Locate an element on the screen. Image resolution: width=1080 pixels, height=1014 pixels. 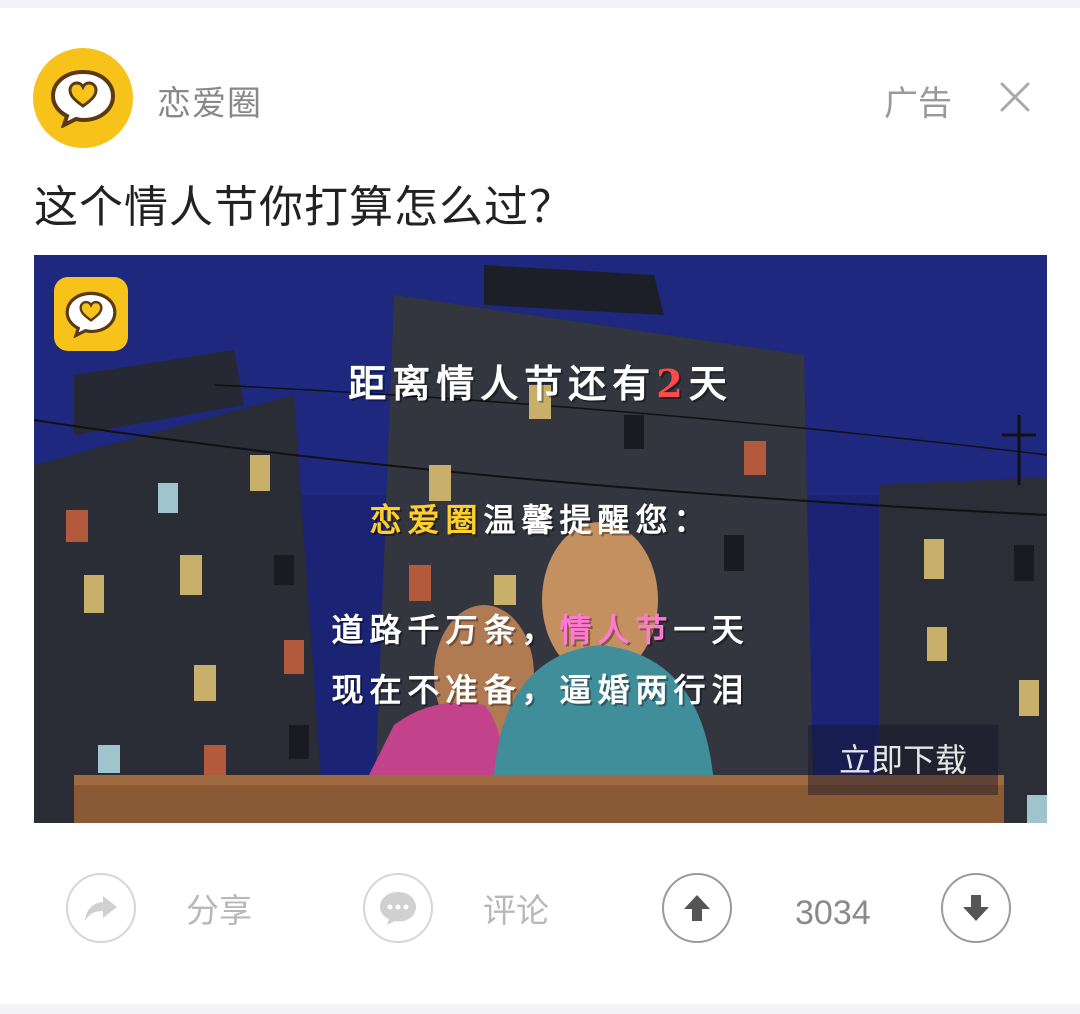
downvote-action is located at coordinates (976, 908).